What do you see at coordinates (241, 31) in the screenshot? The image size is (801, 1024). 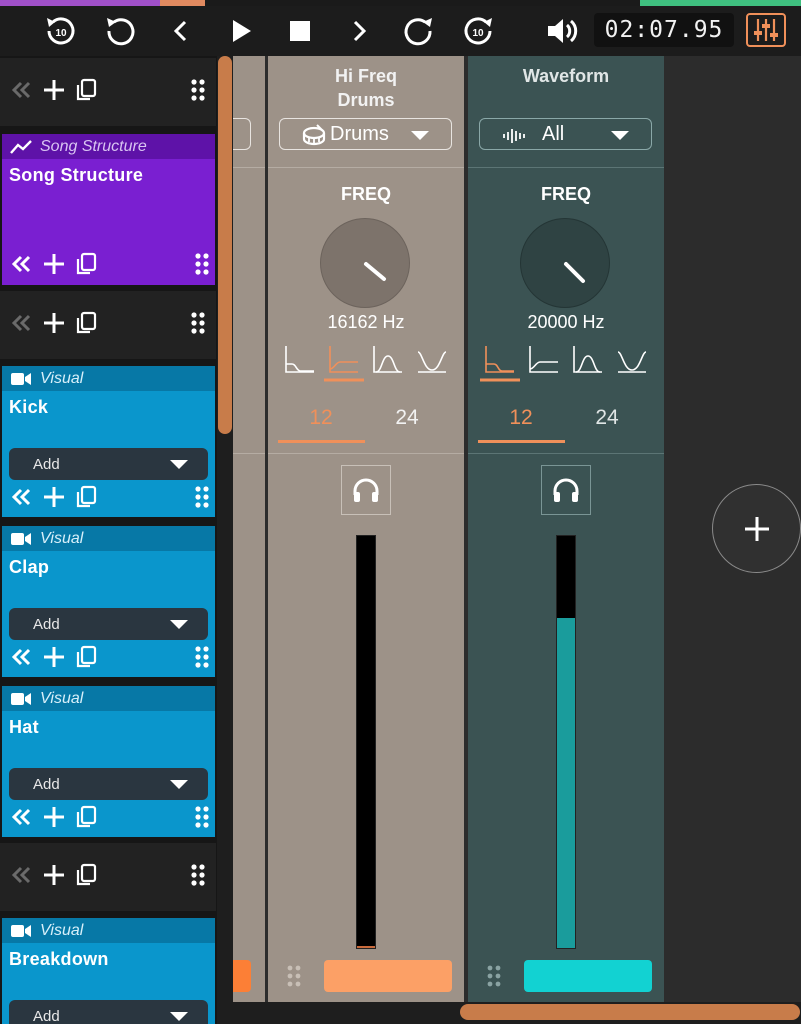 I see `play-button` at bounding box center [241, 31].